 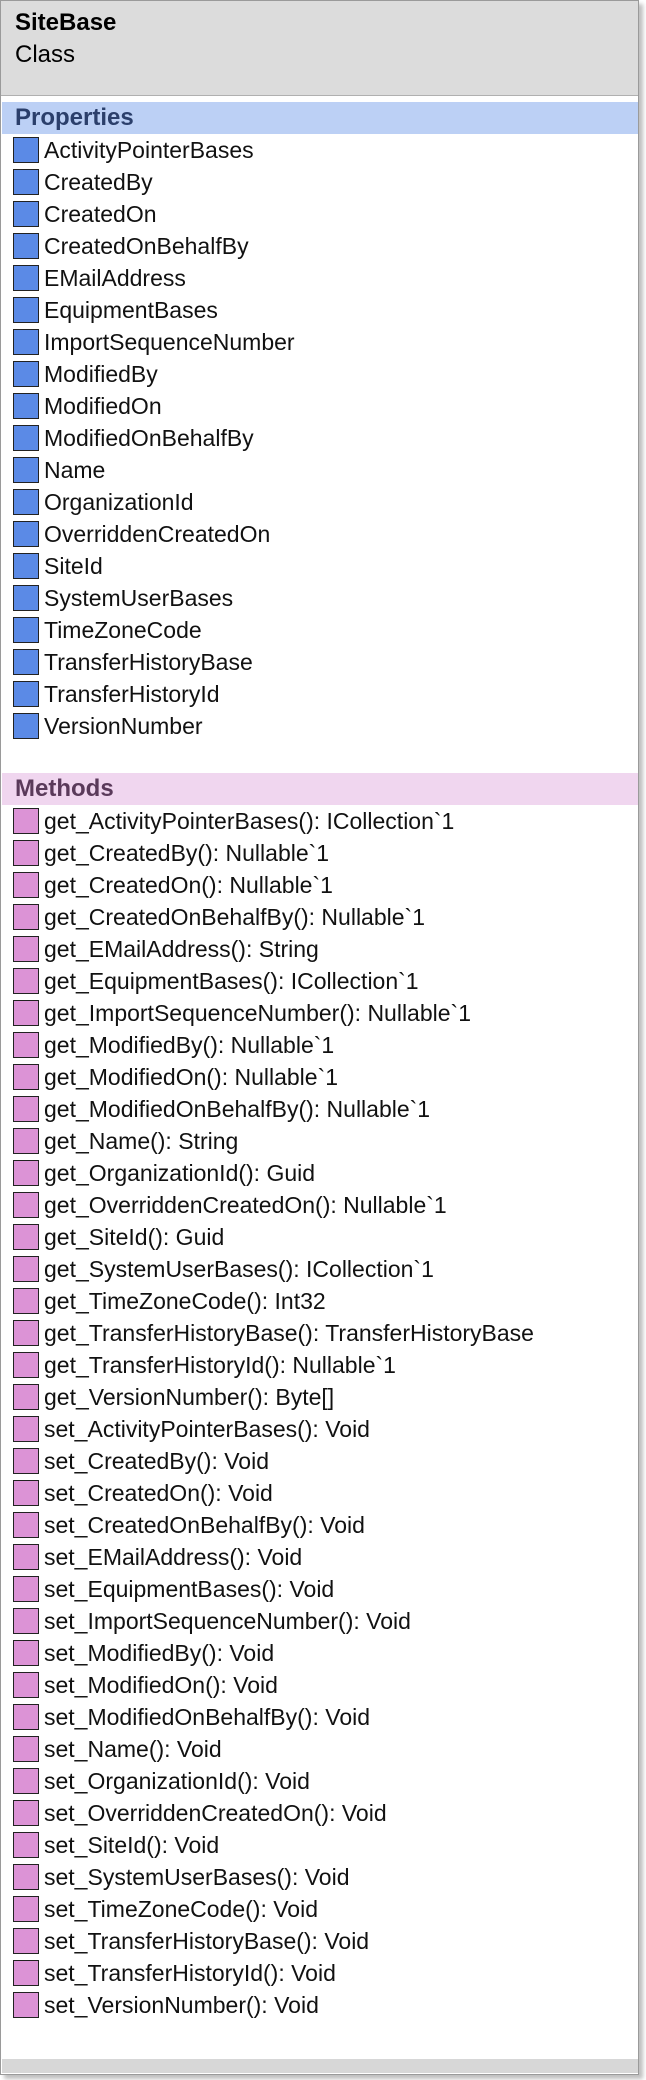 What do you see at coordinates (320, 789) in the screenshot?
I see `methods-section-header: Methods` at bounding box center [320, 789].